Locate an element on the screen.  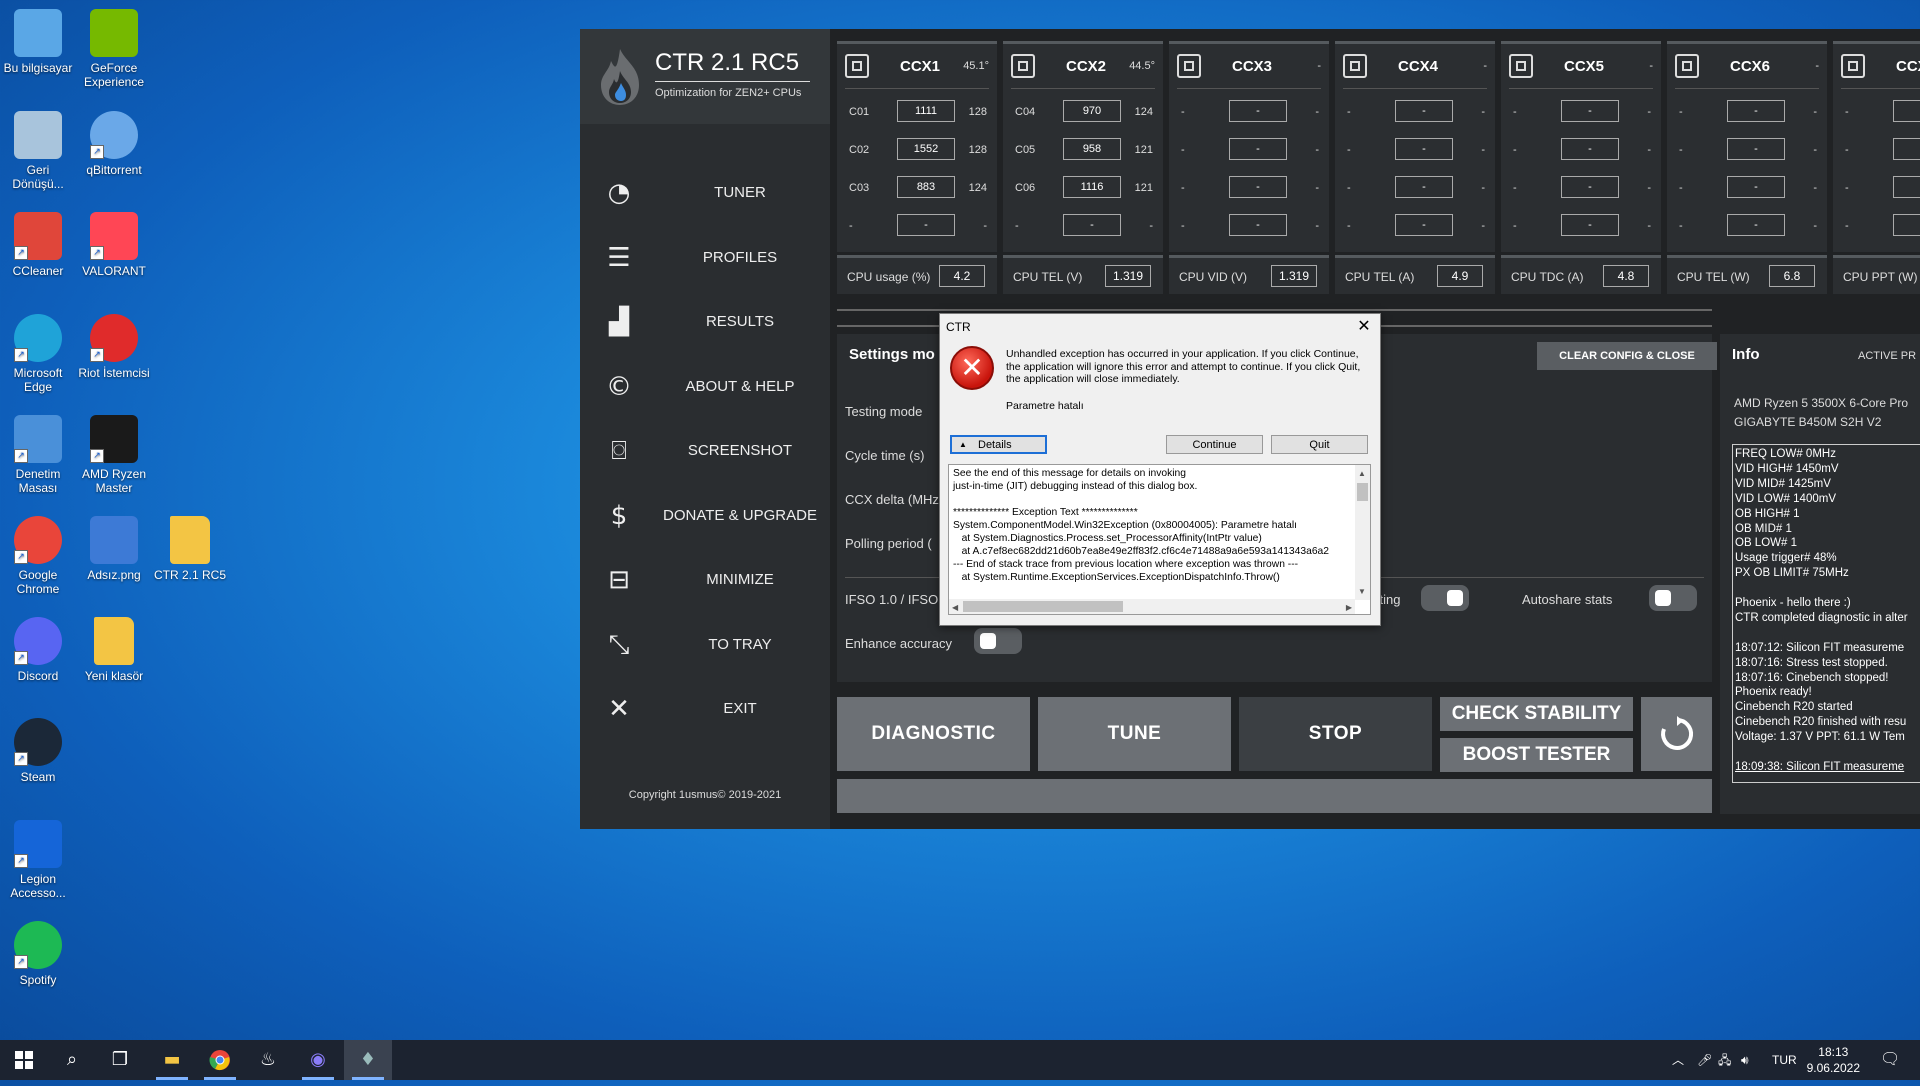
discord-taskbar-icon: ◉ is located at coordinates (318, 1060).